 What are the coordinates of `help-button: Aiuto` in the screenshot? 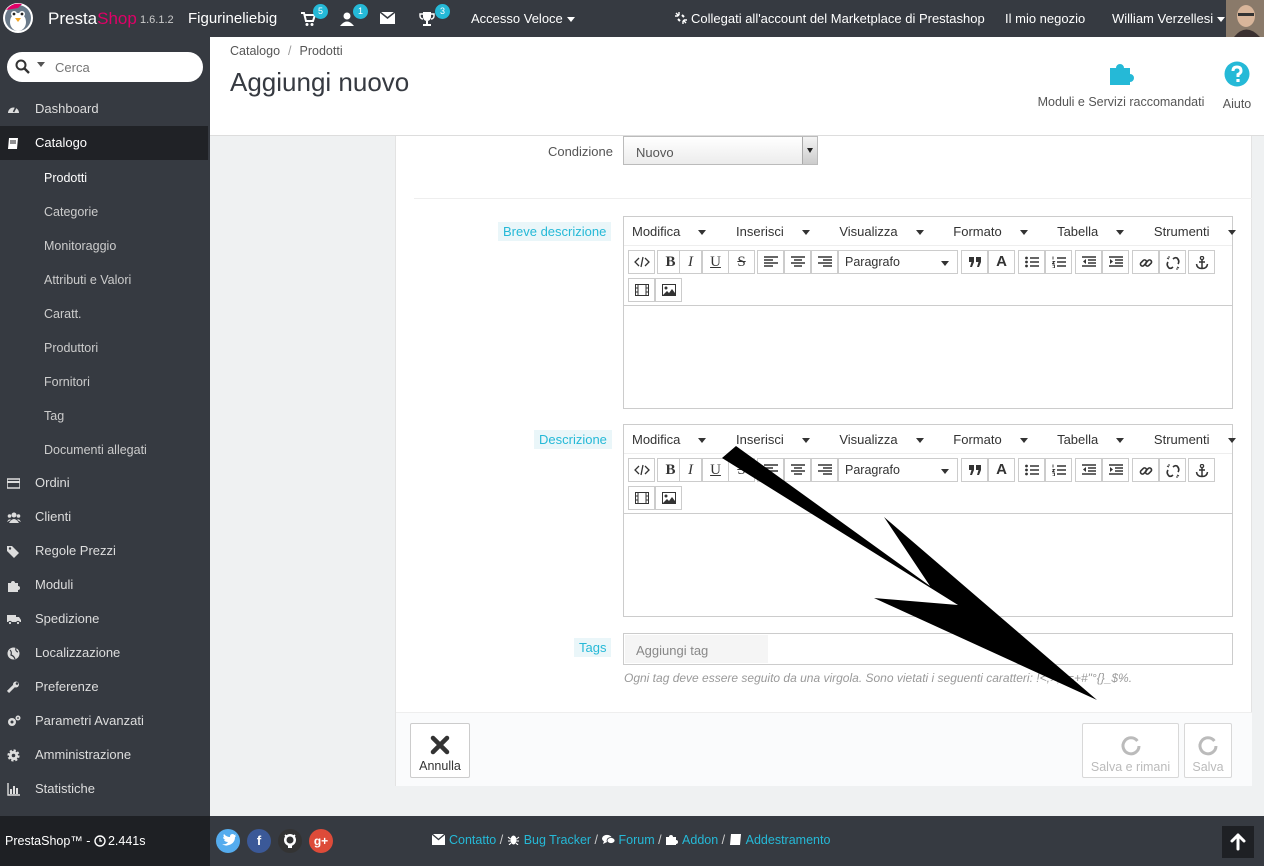 It's located at (1237, 85).